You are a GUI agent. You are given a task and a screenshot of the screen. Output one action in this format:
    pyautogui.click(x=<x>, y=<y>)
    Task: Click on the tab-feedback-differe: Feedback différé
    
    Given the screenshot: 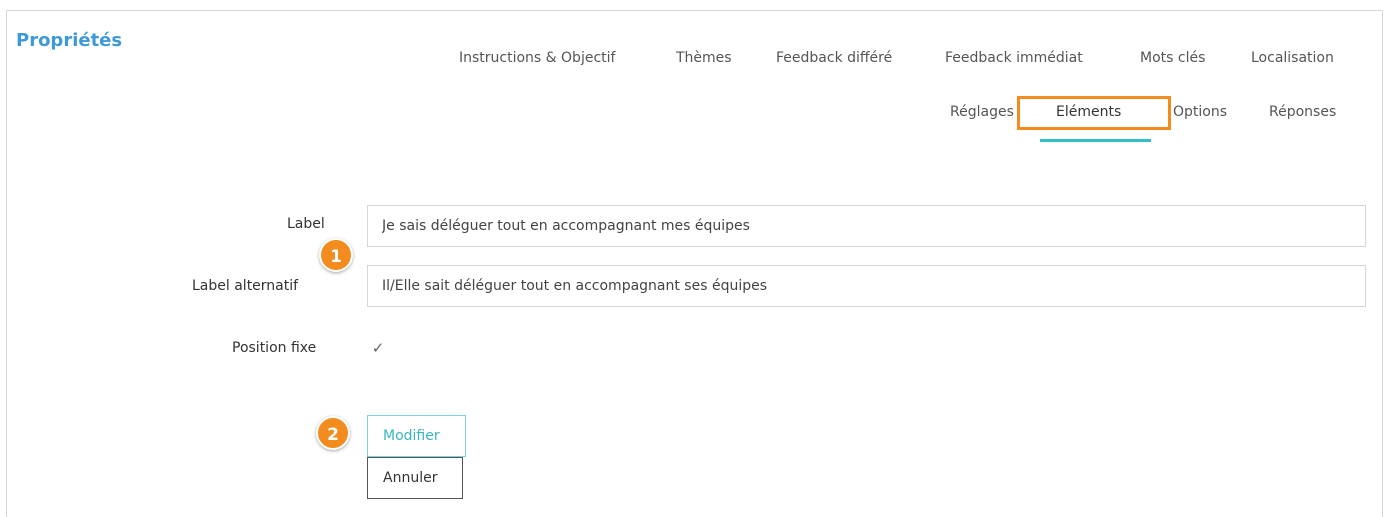 What is the action you would take?
    pyautogui.click(x=834, y=58)
    